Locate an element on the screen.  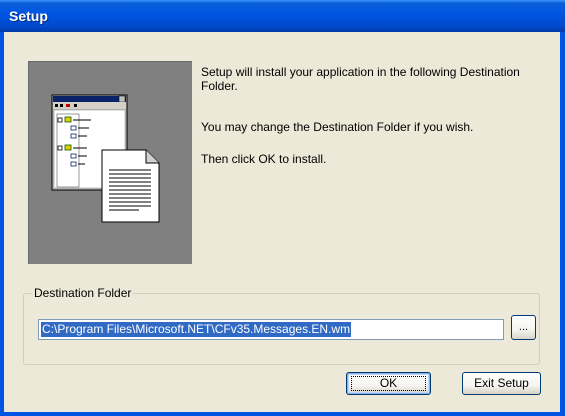
destination-folder-label: Destination Folder is located at coordinates (83, 293).